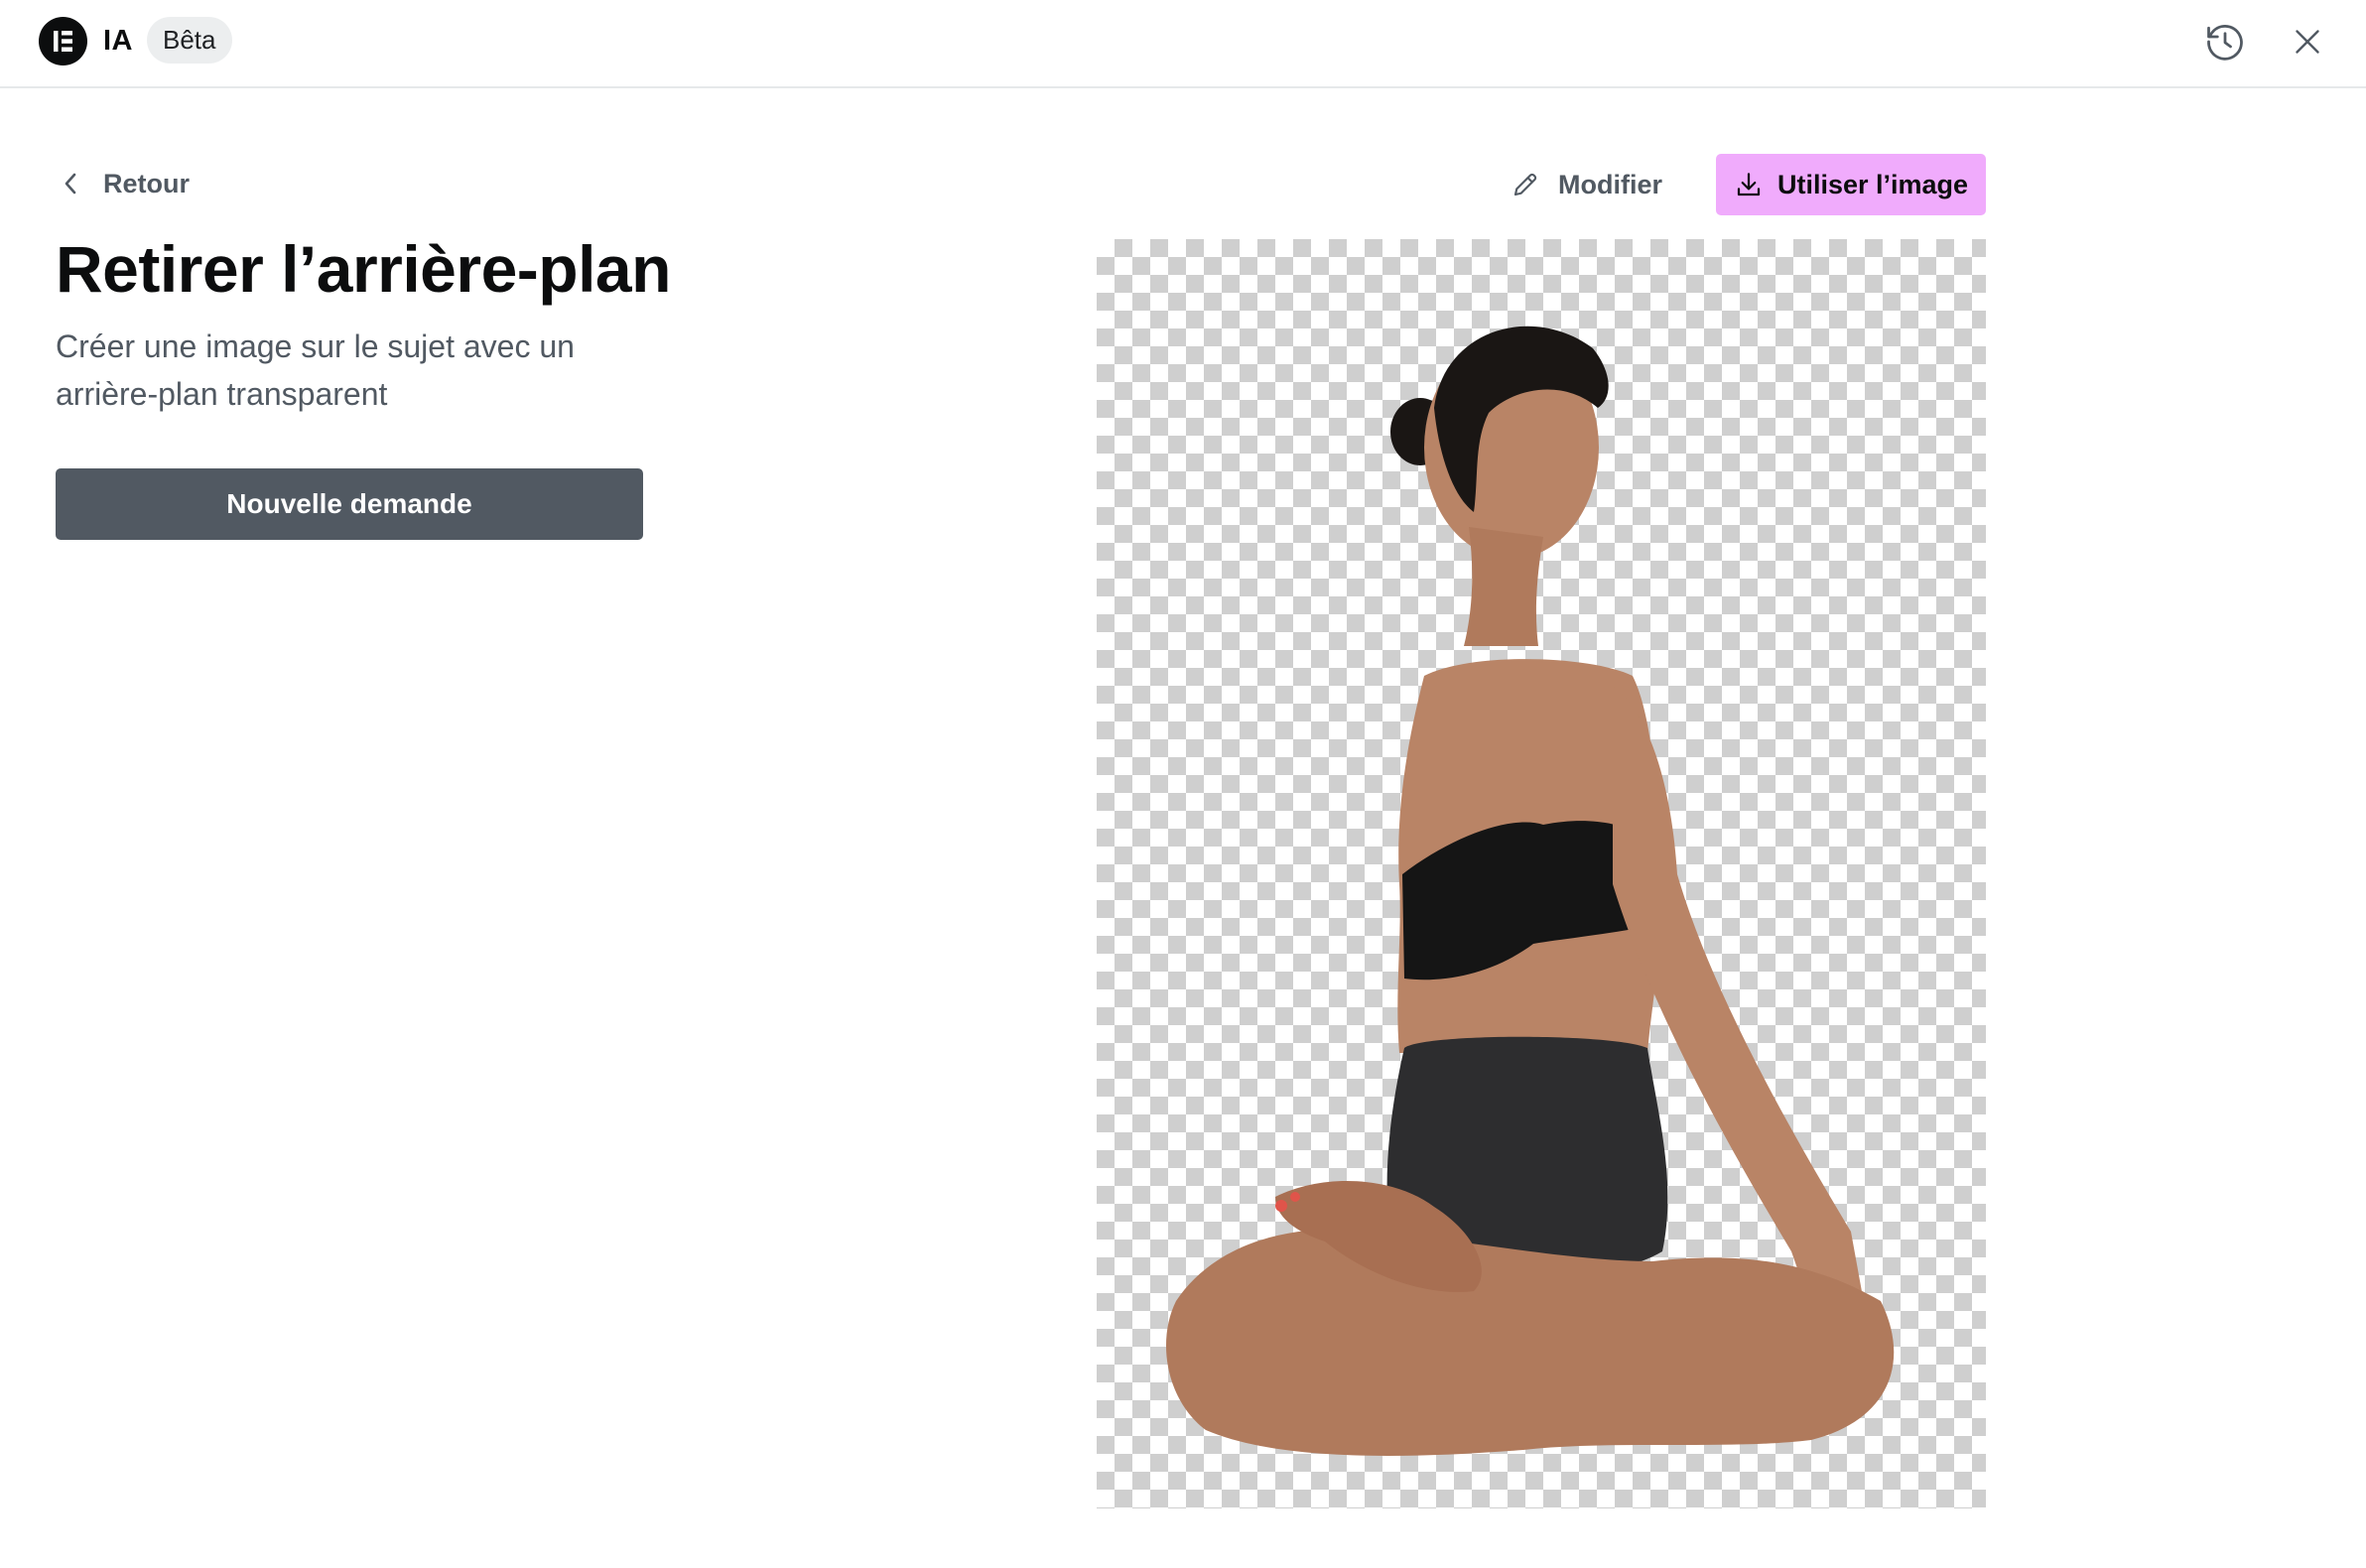 This screenshot has height=1568, width=2366. Describe the element at coordinates (63, 41) in the screenshot. I see `elementor-logo-icon` at that location.